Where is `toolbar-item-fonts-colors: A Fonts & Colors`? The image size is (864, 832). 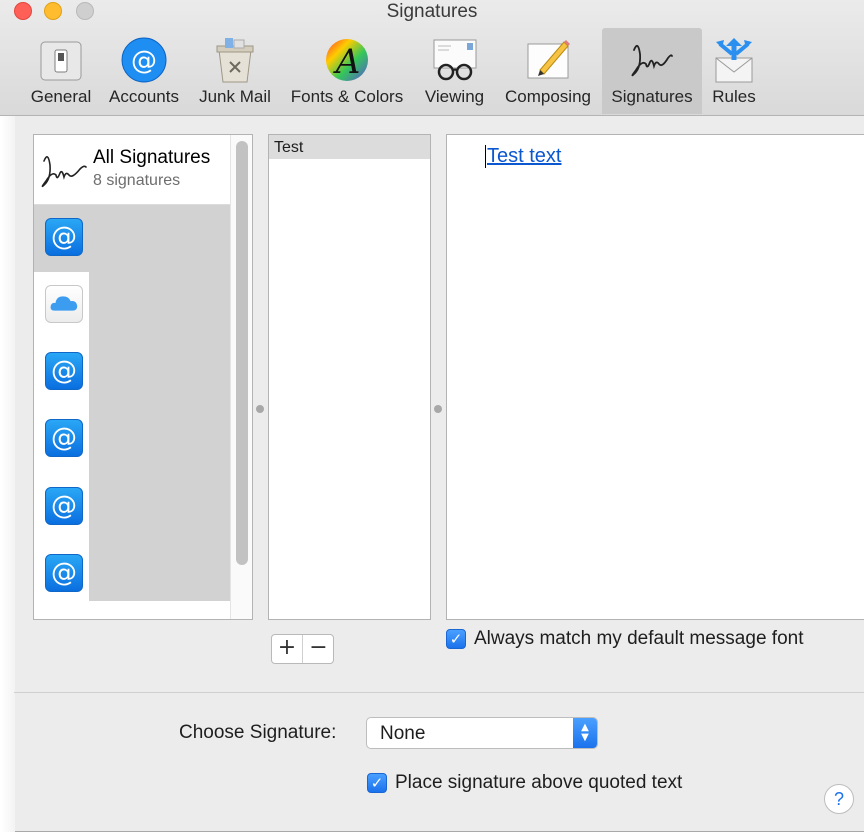
toolbar-item-fonts-colors: A Fonts & Colors is located at coordinates (347, 71).